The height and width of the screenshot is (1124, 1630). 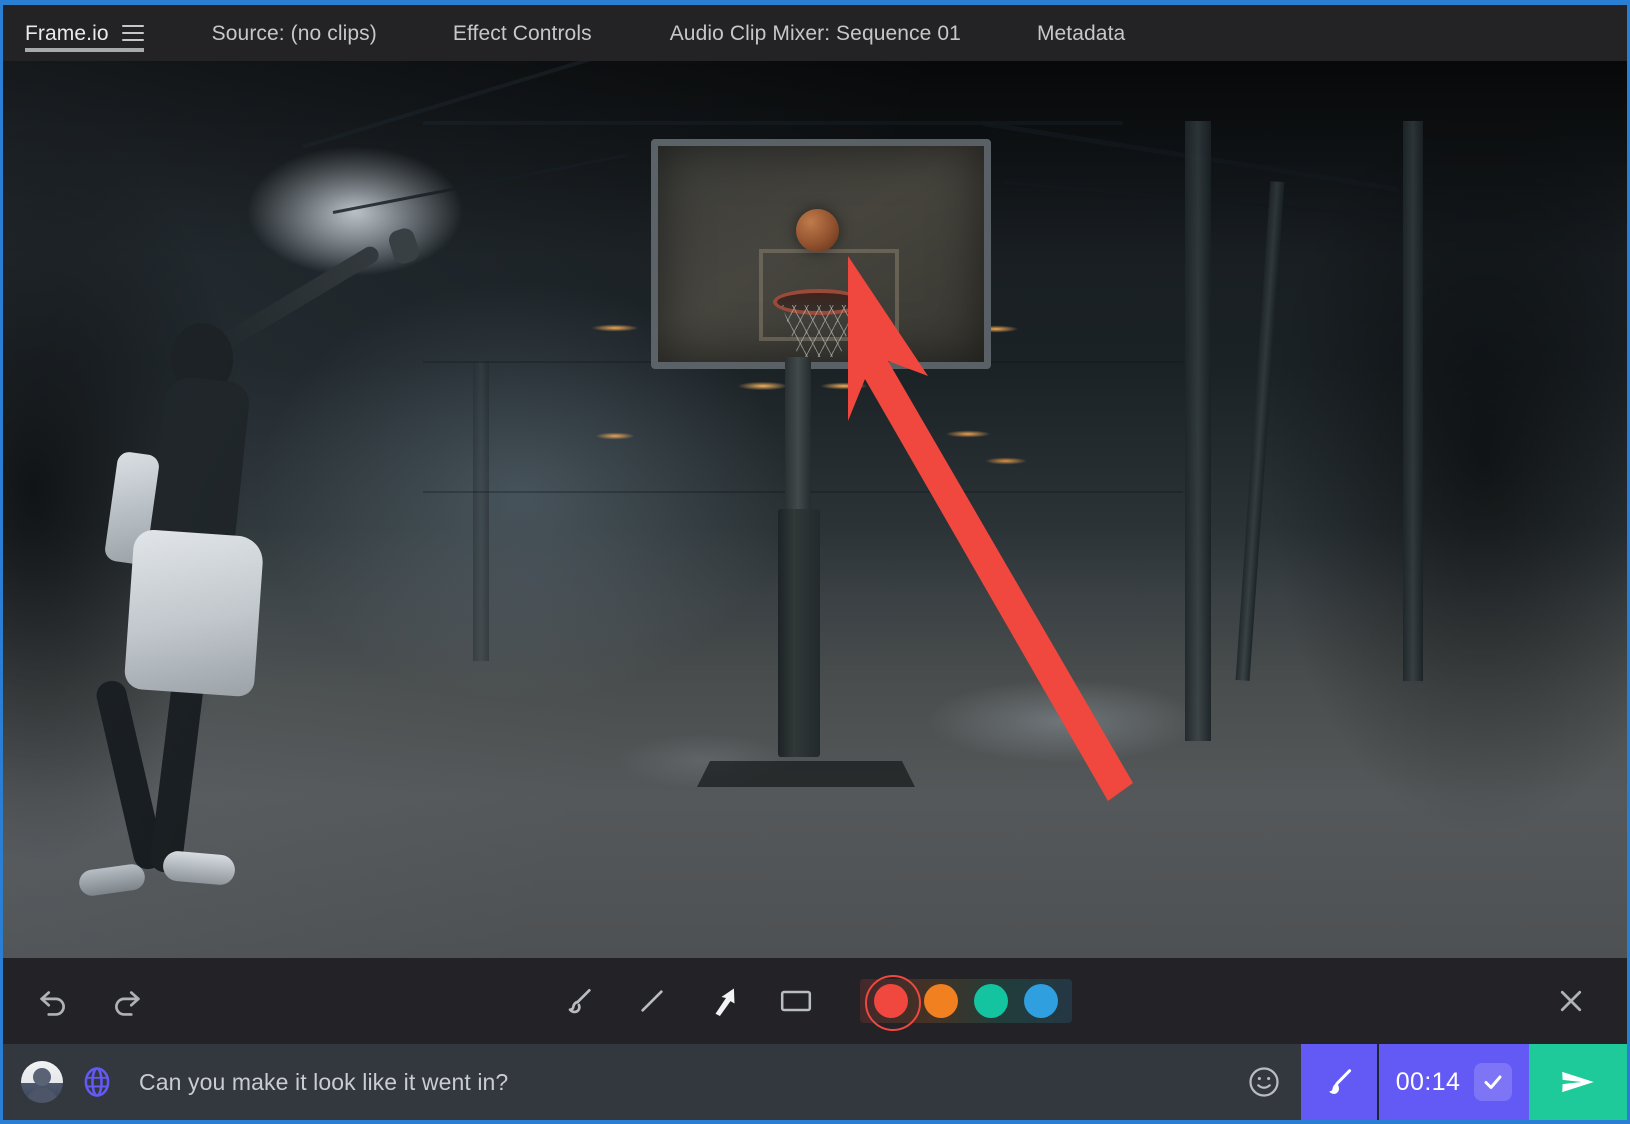 I want to click on player-leg, so click(x=177, y=773).